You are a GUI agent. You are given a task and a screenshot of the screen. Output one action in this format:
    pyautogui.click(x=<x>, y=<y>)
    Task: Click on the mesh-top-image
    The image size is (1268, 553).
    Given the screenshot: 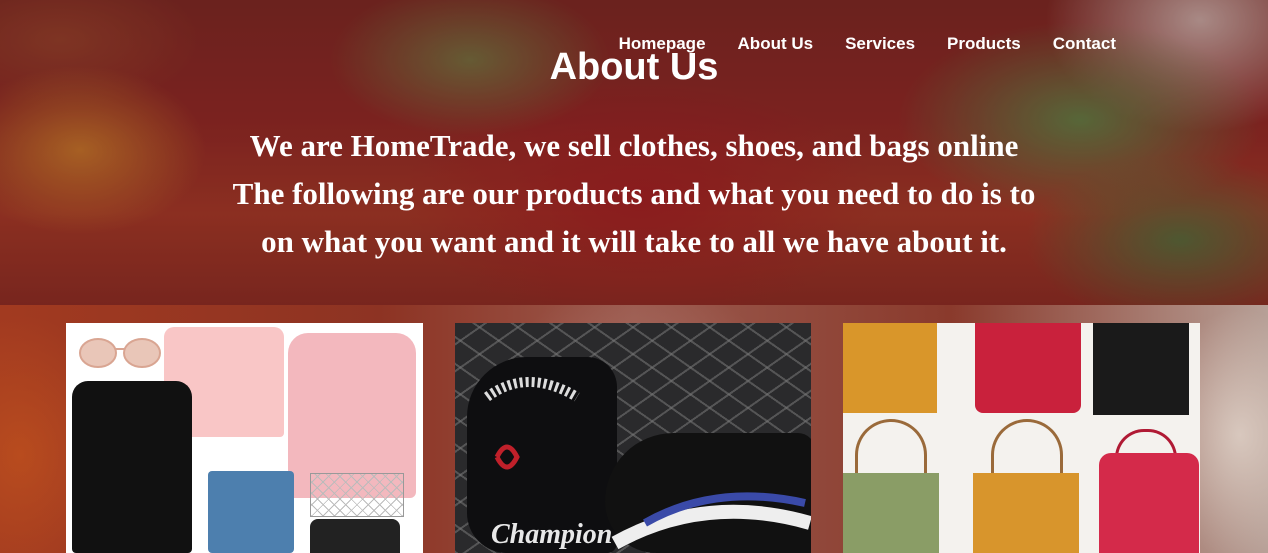 What is the action you would take?
    pyautogui.click(x=357, y=495)
    